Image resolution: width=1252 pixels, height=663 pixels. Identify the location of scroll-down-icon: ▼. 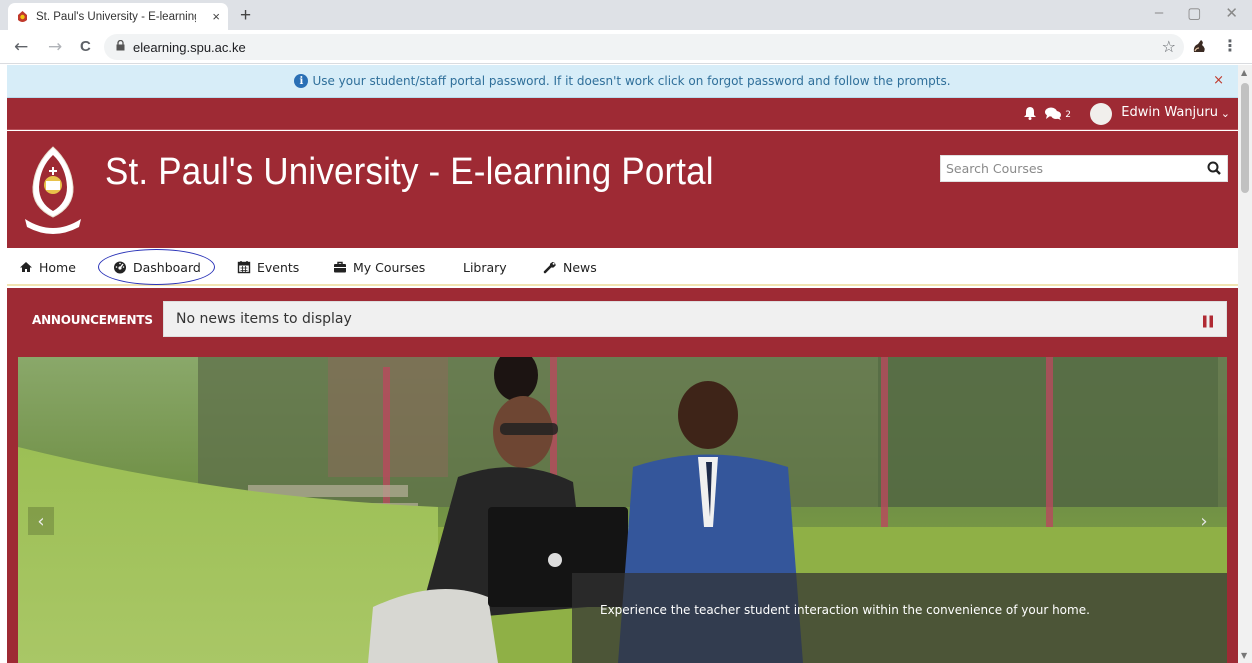
(1244, 655).